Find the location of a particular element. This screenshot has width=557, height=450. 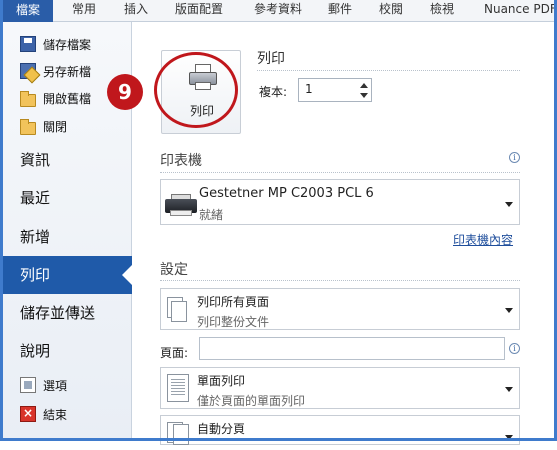

sidebar-item-save-send: 儲存並傳送 is located at coordinates (67, 313).